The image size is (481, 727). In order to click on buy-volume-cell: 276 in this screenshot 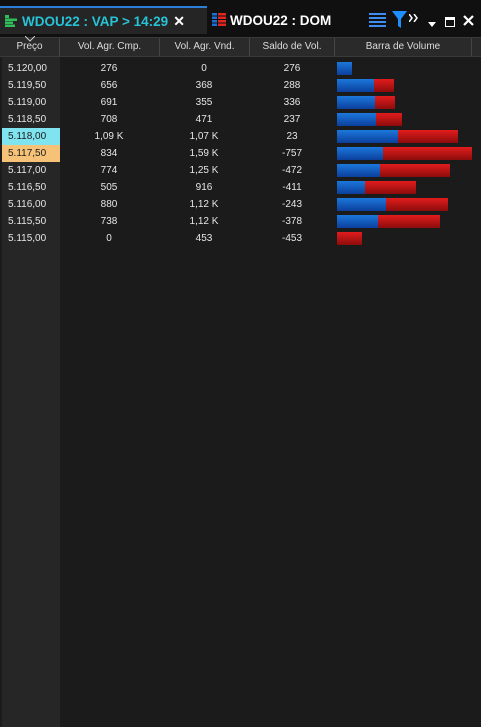, I will do `click(109, 68)`.